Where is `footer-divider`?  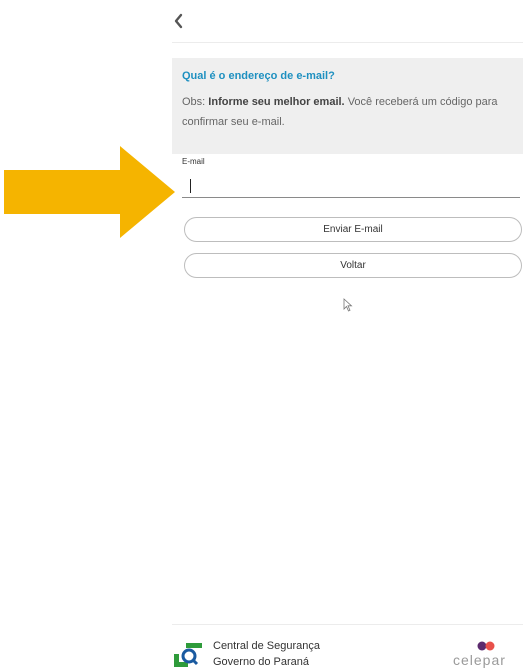
footer-divider is located at coordinates (347, 624).